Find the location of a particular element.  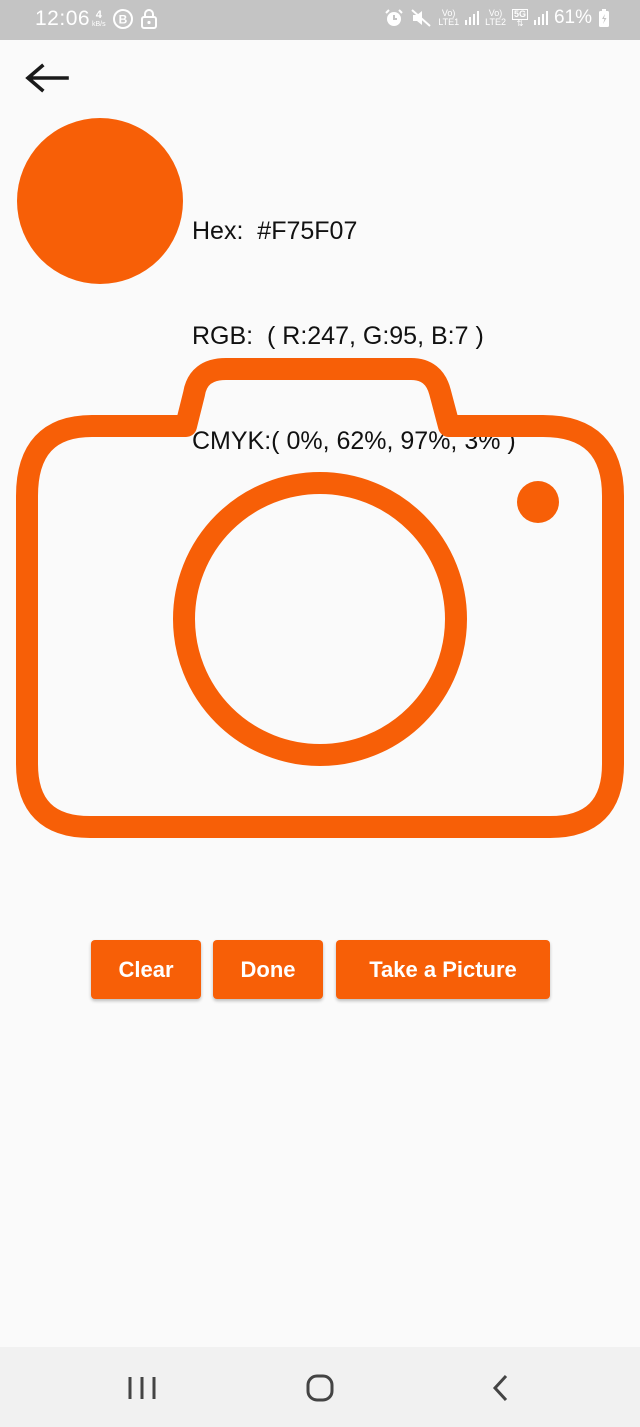

recents-icon is located at coordinates (142, 1388).